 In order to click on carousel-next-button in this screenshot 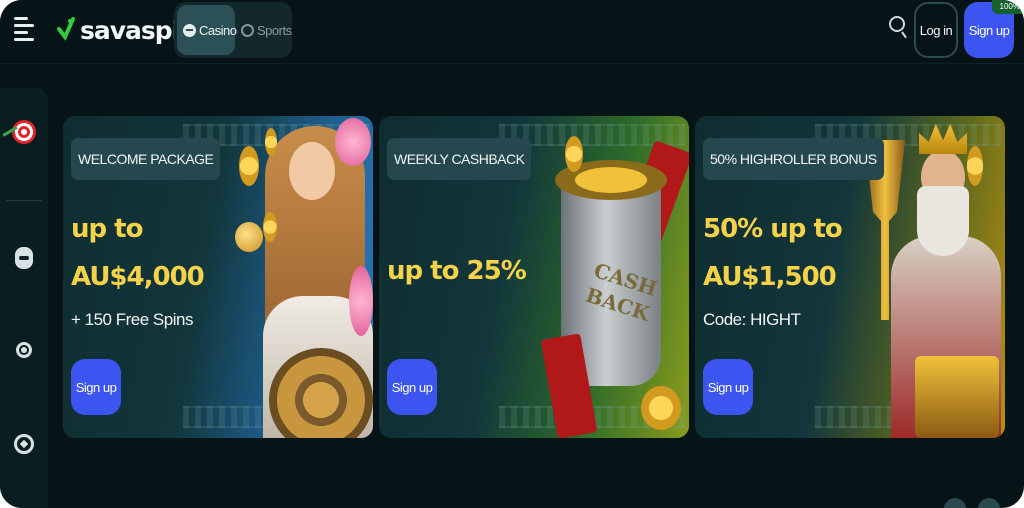, I will do `click(989, 503)`.